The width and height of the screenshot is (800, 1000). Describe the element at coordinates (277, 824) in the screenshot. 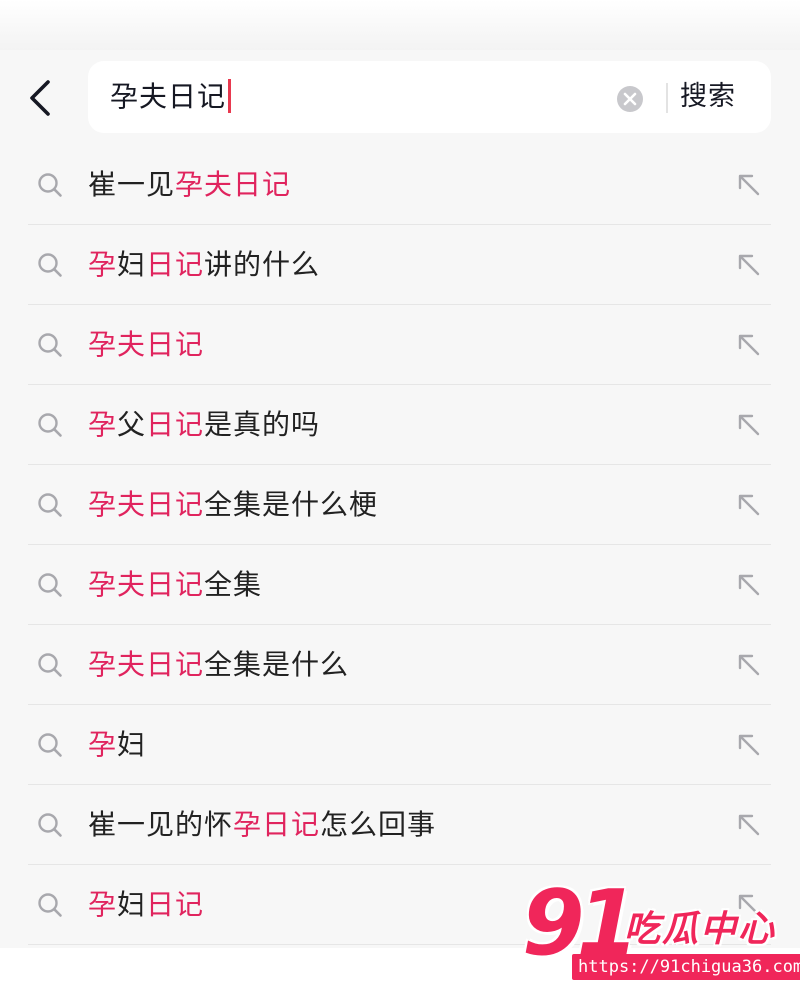

I see `highlight-text: 孕日记` at that location.